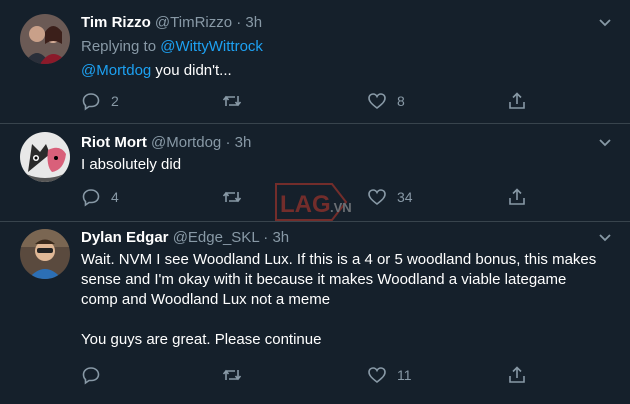 This screenshot has width=630, height=404. What do you see at coordinates (390, 197) in the screenshot?
I see `like-button: 34` at bounding box center [390, 197].